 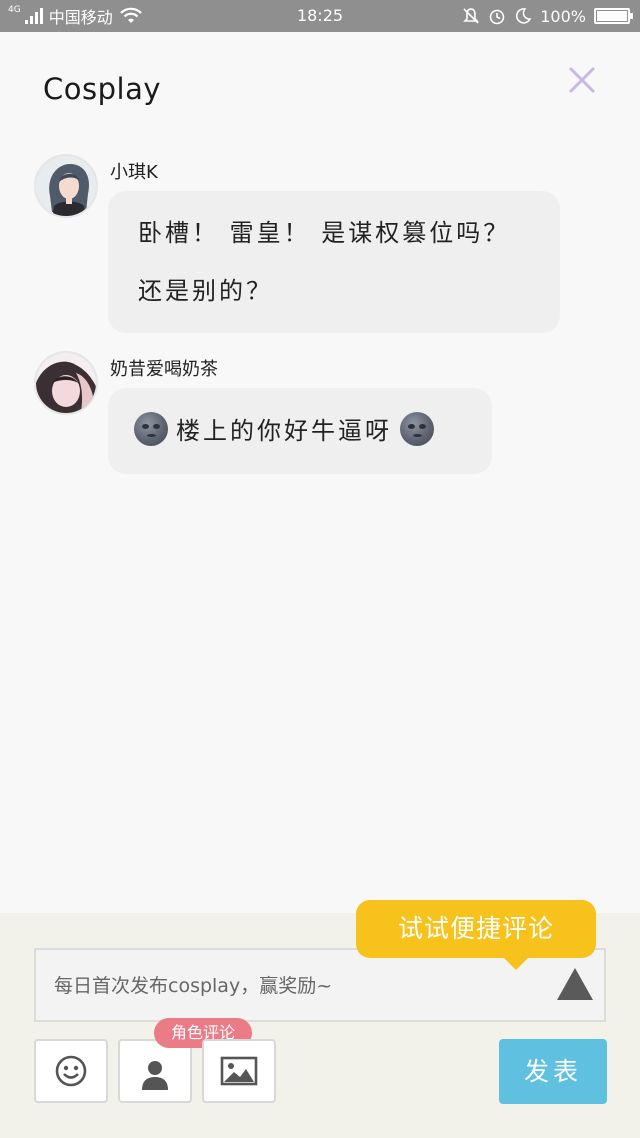 What do you see at coordinates (516, 962) in the screenshot?
I see `tooltip-tail` at bounding box center [516, 962].